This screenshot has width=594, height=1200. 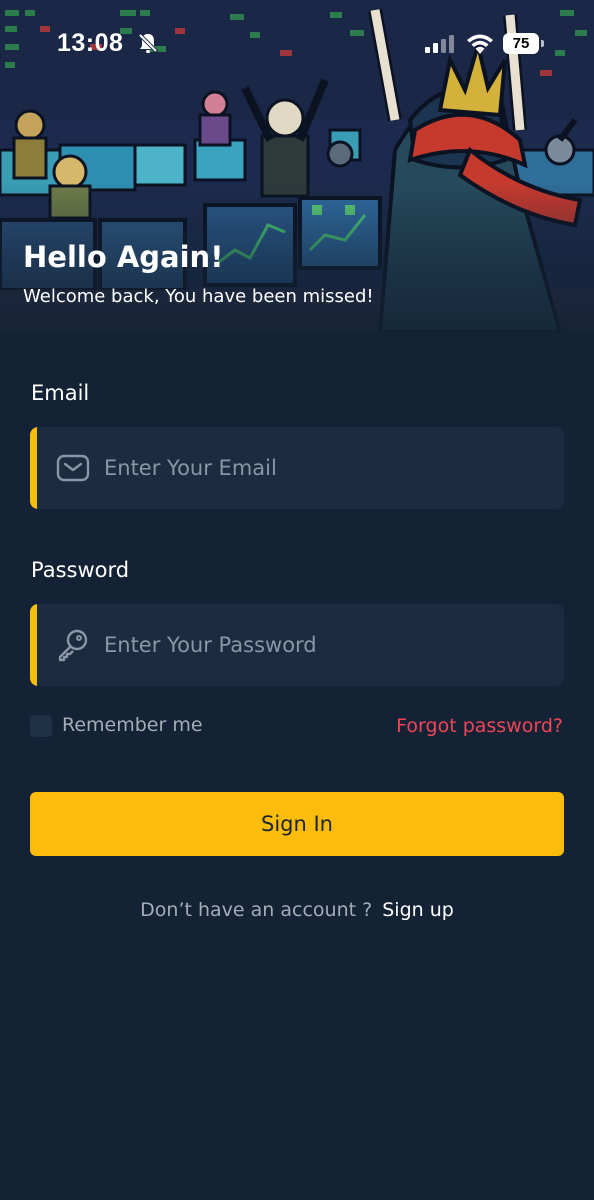 I want to click on email-field, so click(x=297, y=468).